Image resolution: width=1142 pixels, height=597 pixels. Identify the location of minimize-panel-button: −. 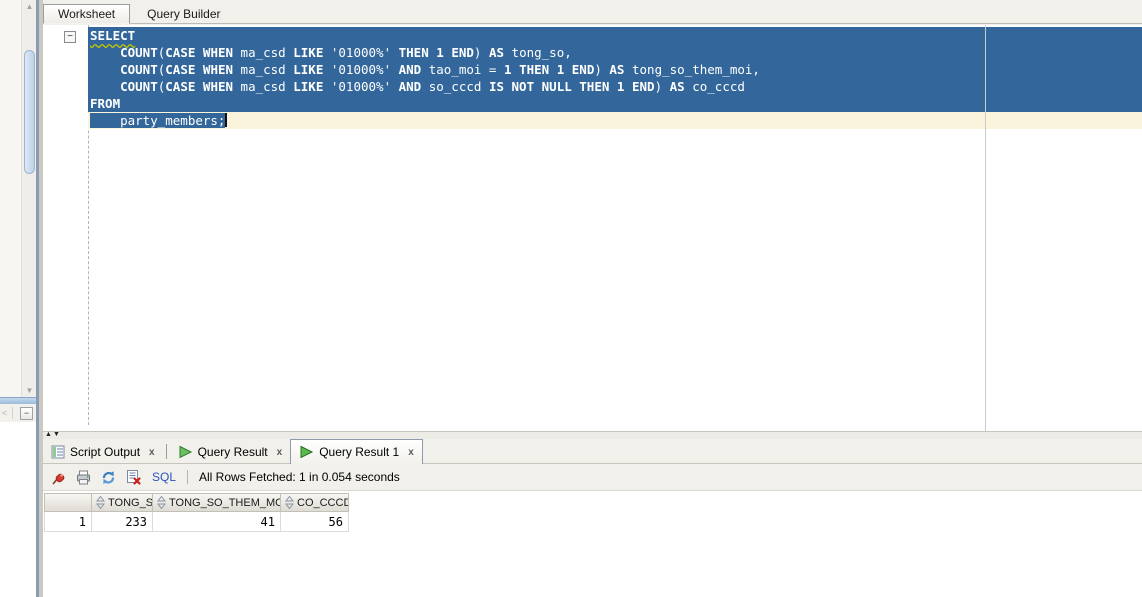
(26, 413).